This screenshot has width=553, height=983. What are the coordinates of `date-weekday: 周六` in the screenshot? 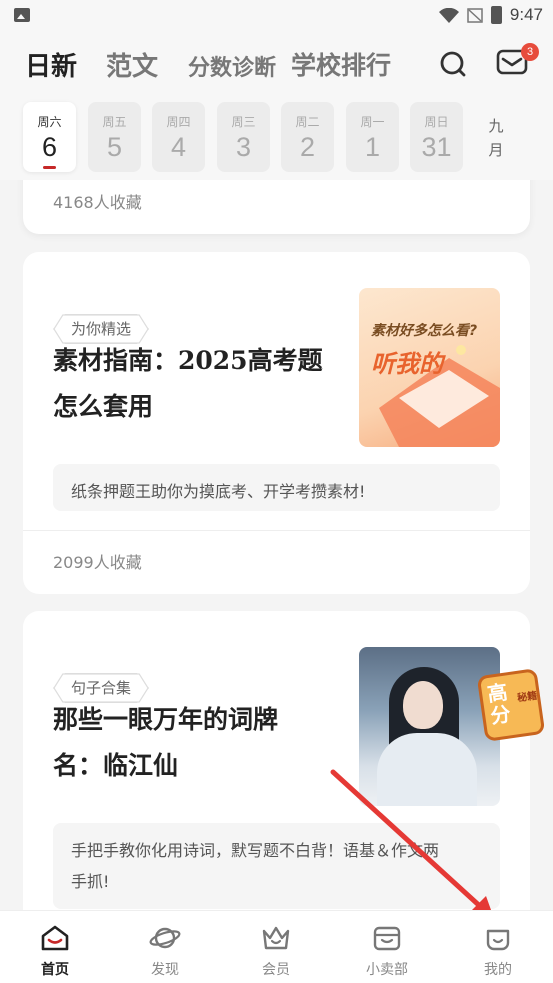 It's located at (49, 122).